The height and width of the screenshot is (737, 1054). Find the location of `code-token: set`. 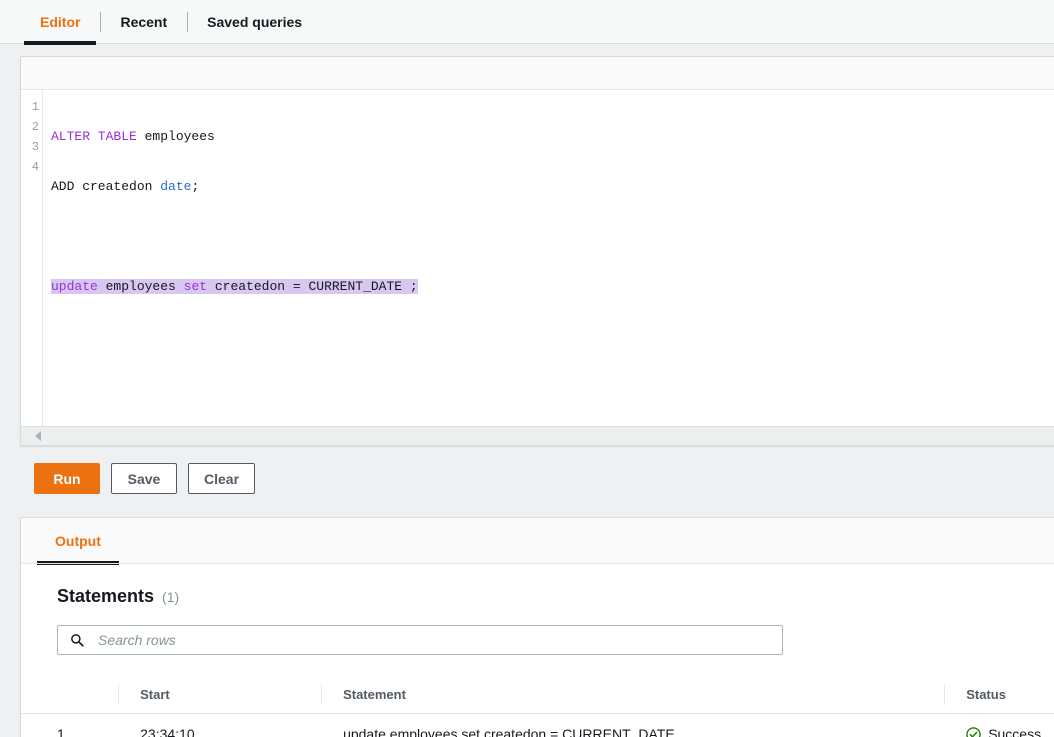

code-token: set is located at coordinates (195, 286).